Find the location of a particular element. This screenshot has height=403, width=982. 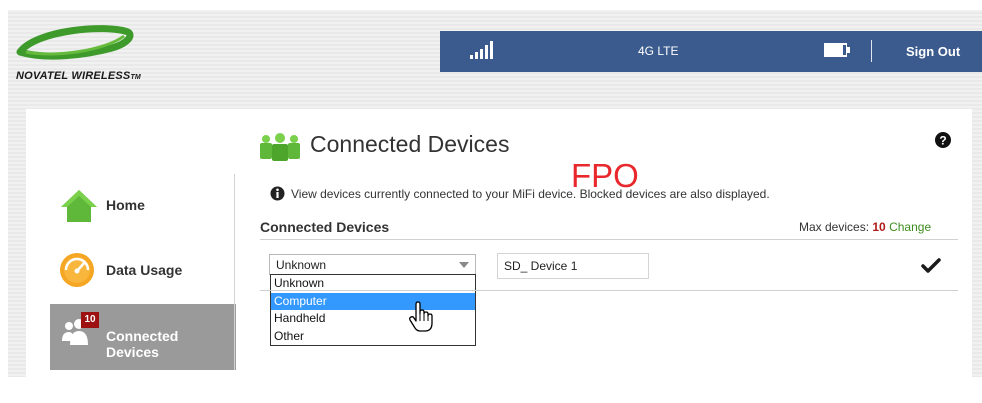

checkmark-icon is located at coordinates (931, 266).